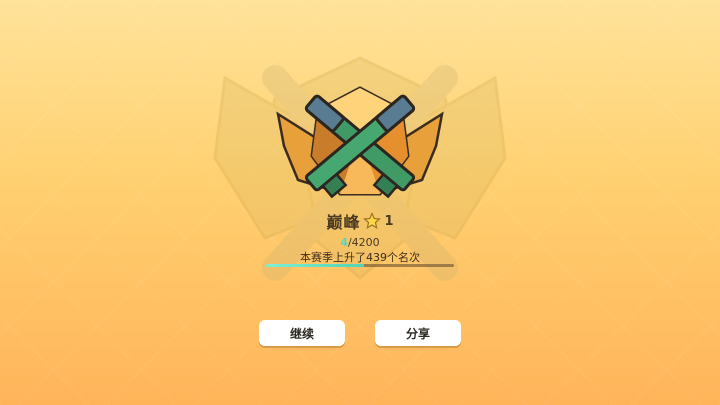  Describe the element at coordinates (418, 333) in the screenshot. I see `share-button: 分享` at that location.